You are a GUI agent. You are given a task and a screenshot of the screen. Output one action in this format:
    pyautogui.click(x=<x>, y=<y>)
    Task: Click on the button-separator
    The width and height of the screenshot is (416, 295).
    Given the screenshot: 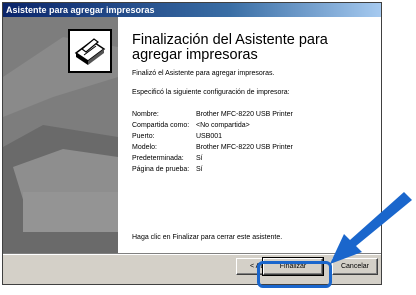 What is the action you would take?
    pyautogui.click(x=192, y=254)
    